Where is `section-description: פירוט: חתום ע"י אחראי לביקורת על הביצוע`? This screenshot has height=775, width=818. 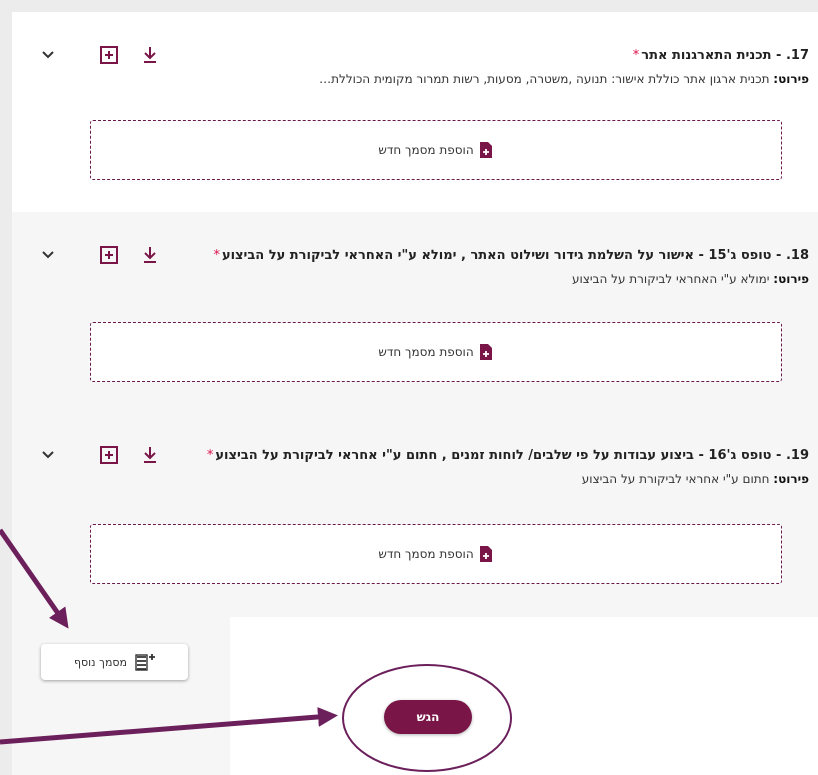 section-description: פירוט: חתום ע"י אחראי לביקורת על הביצוע is located at coordinates (695, 479).